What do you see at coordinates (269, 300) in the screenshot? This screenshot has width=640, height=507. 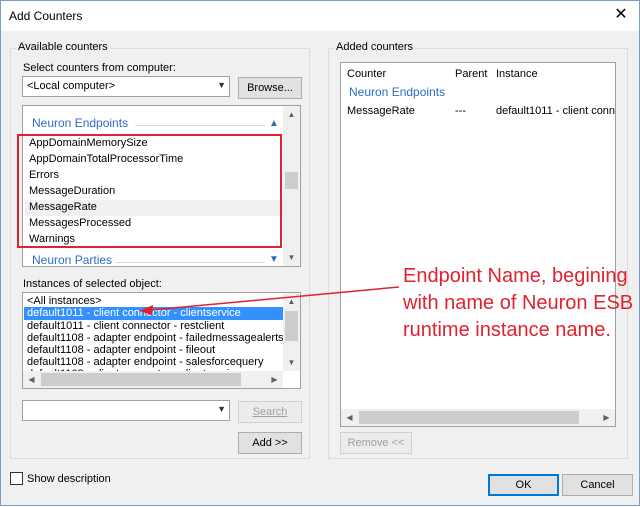 I see `annotation-arrow` at bounding box center [269, 300].